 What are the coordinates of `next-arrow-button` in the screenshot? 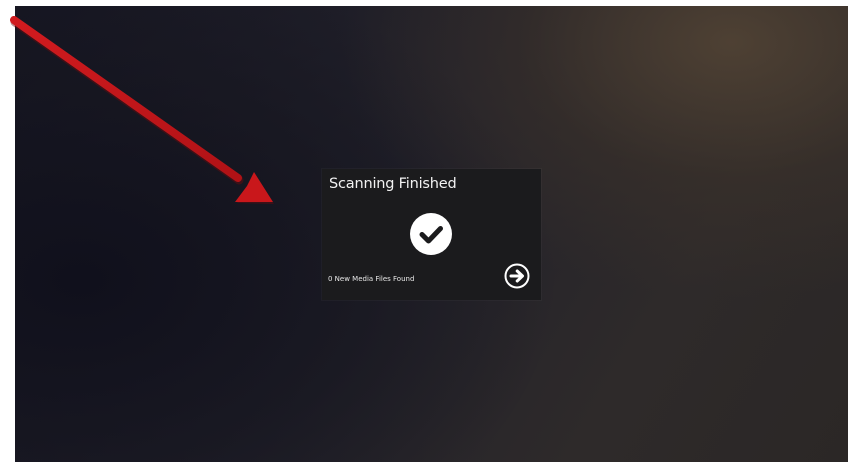 It's located at (517, 276).